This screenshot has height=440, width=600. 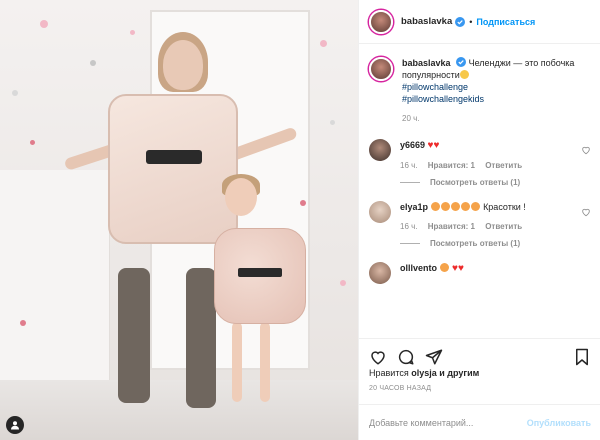 I want to click on photo-floor, so click(x=179, y=410).